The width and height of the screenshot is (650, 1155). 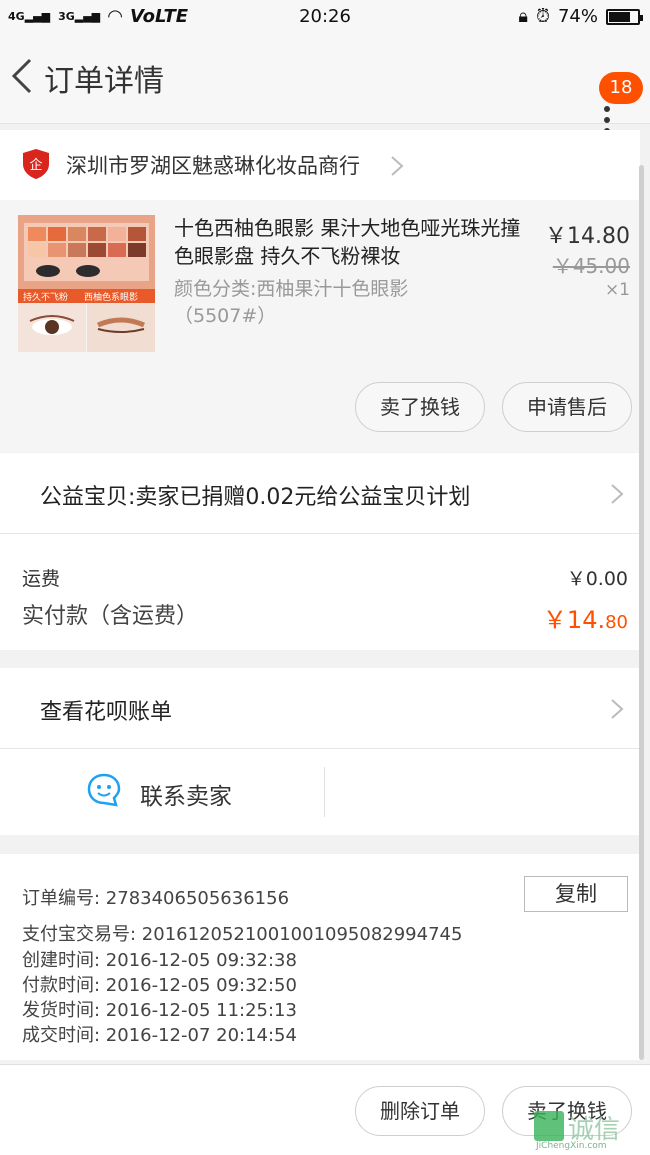 I want to click on message-badge: 18, so click(x=621, y=88).